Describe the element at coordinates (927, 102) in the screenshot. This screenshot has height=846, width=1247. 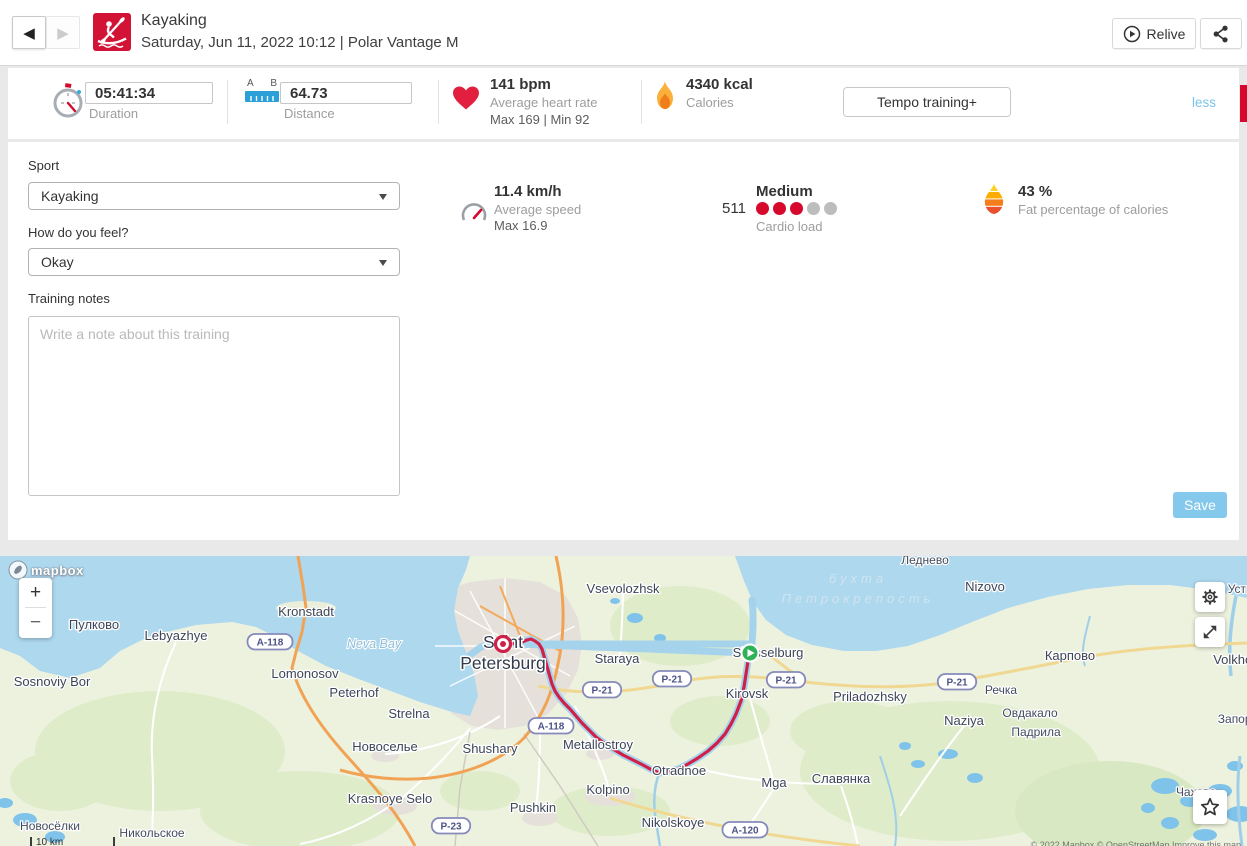
I see `training-benefit-button: Tempo training+` at that location.